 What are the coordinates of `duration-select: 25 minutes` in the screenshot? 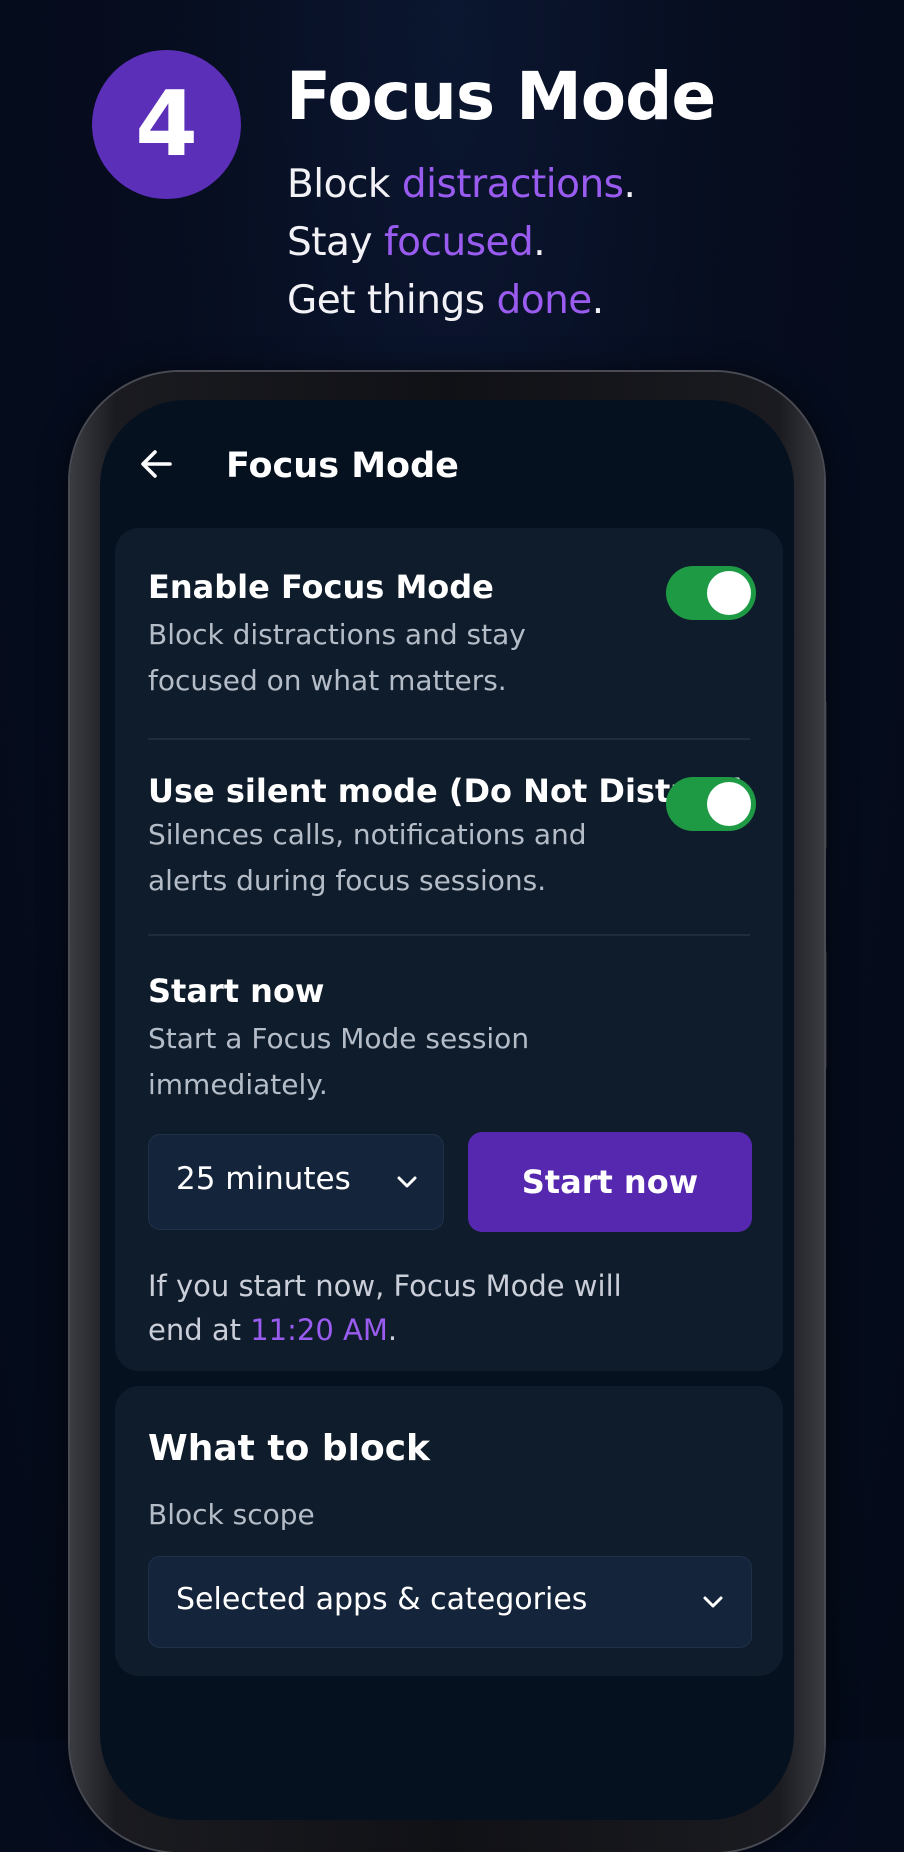 It's located at (296, 1182).